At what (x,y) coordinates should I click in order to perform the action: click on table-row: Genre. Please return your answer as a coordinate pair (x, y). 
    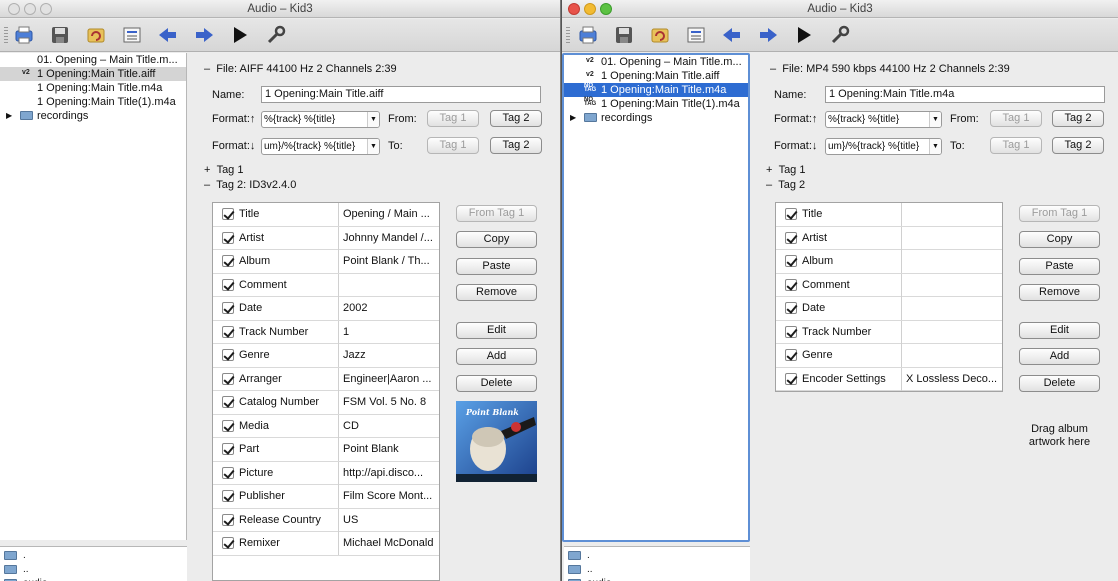
    Looking at the image, I should click on (889, 356).